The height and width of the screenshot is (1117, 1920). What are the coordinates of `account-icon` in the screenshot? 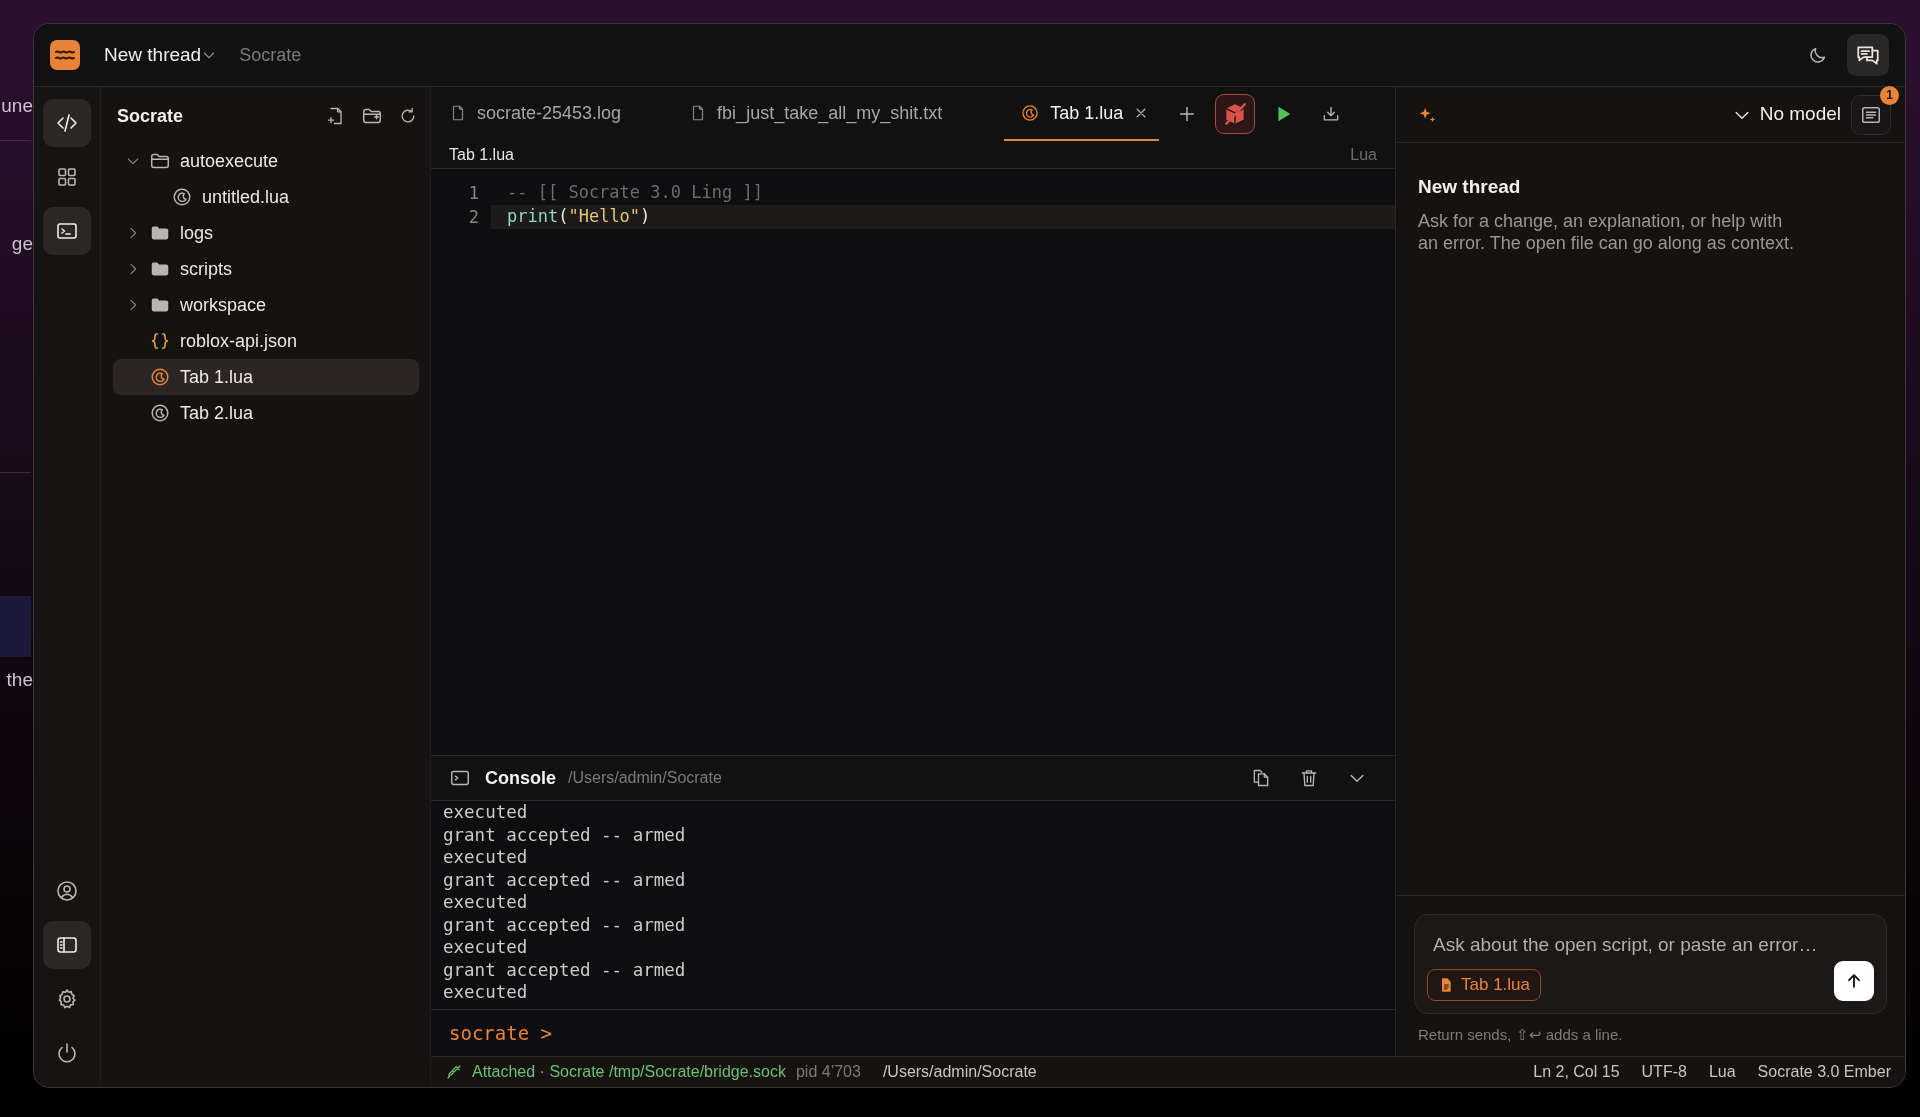 It's located at (67, 891).